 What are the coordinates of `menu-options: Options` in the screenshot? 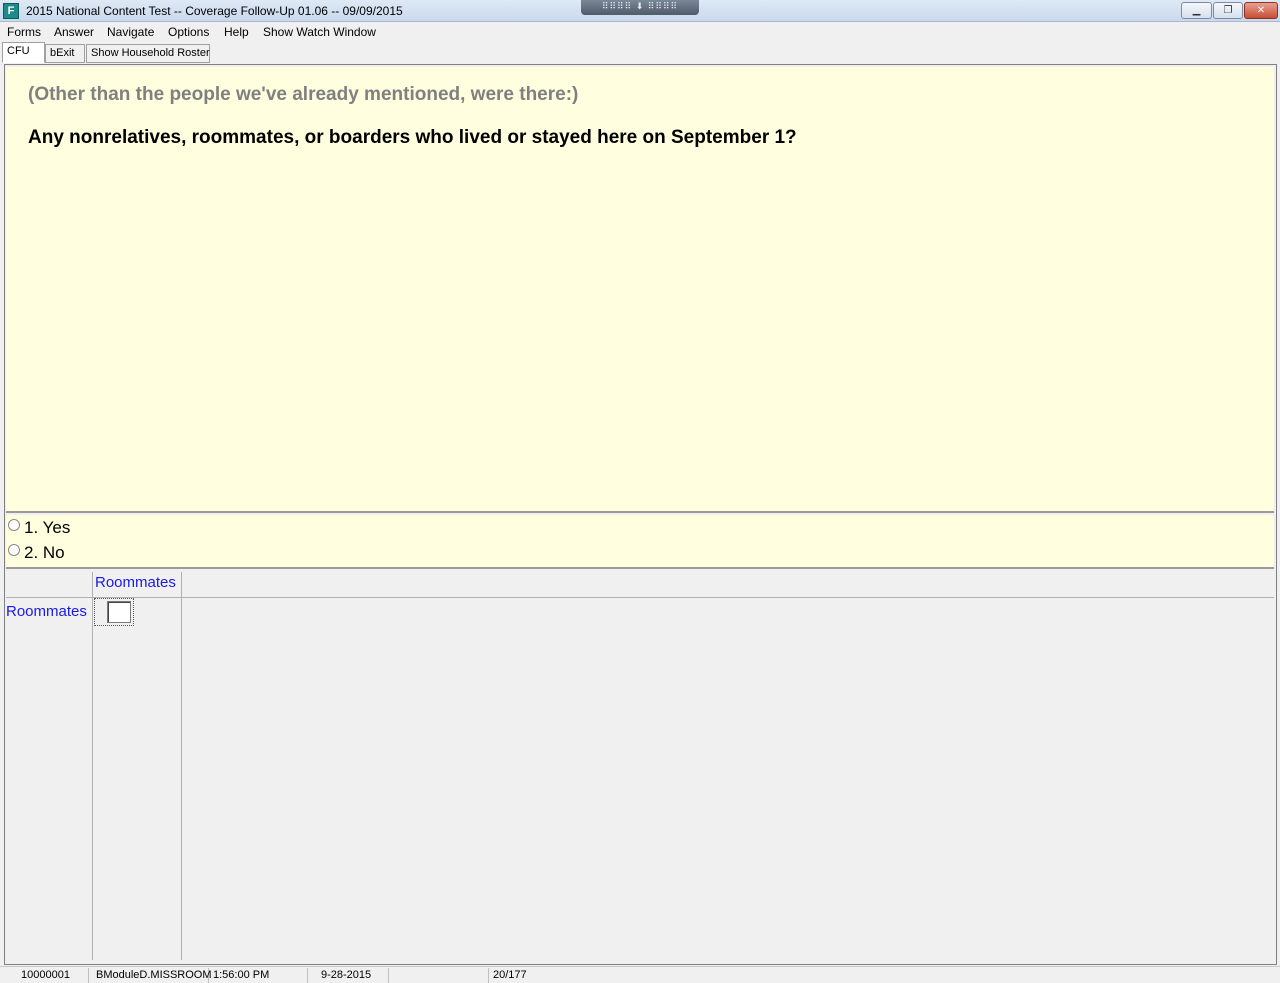 It's located at (188, 32).